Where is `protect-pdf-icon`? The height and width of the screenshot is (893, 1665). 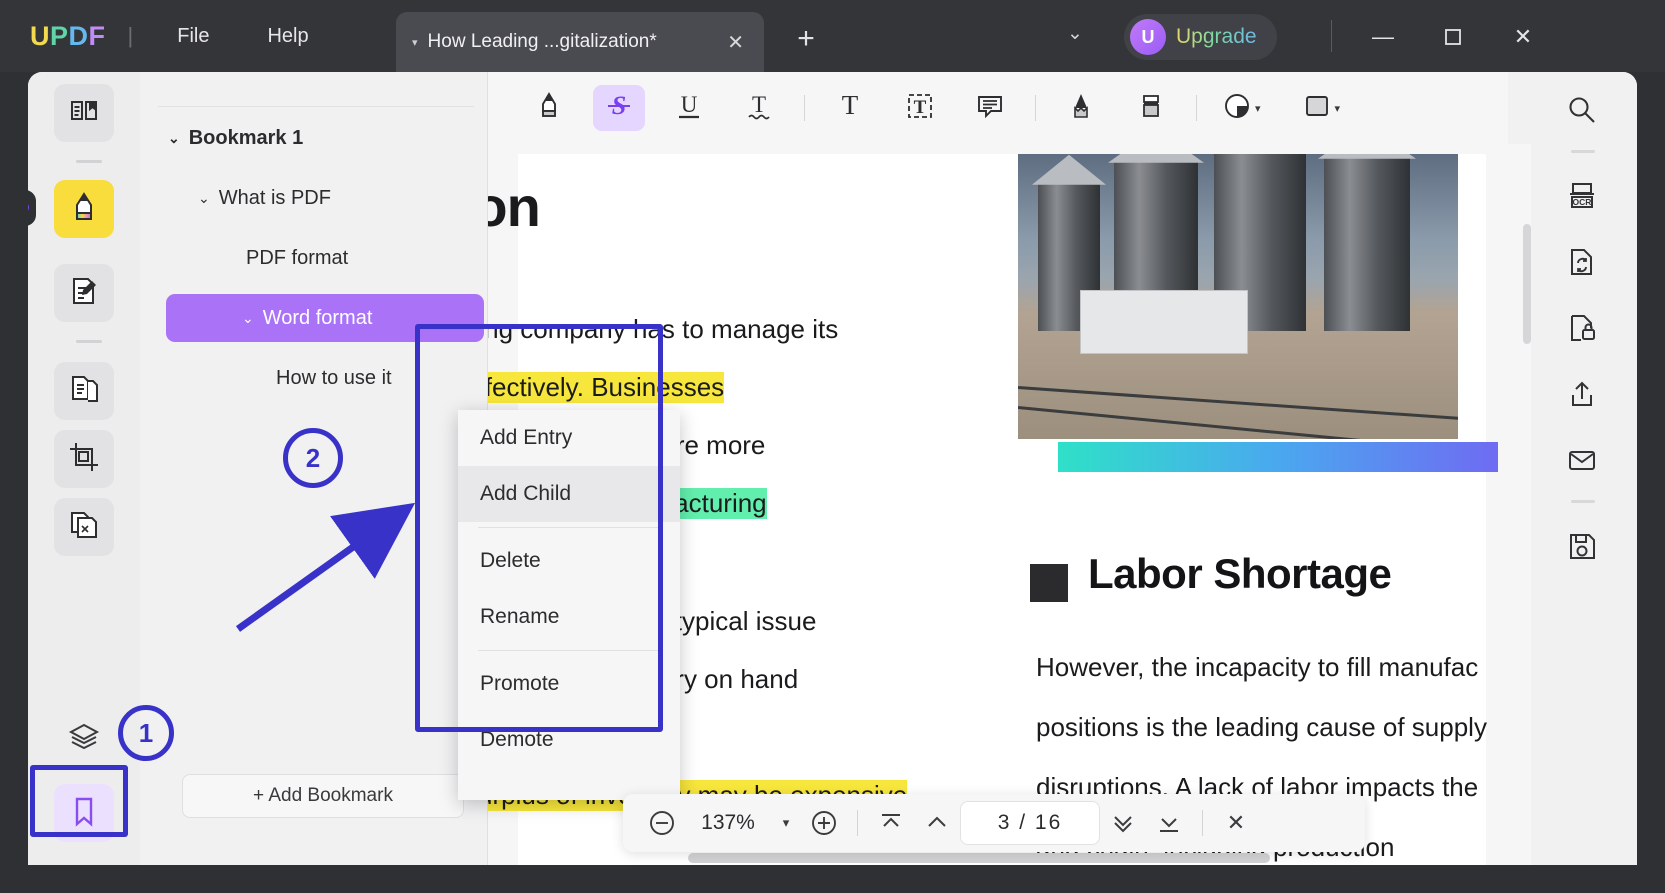 protect-pdf-icon is located at coordinates (1582, 330).